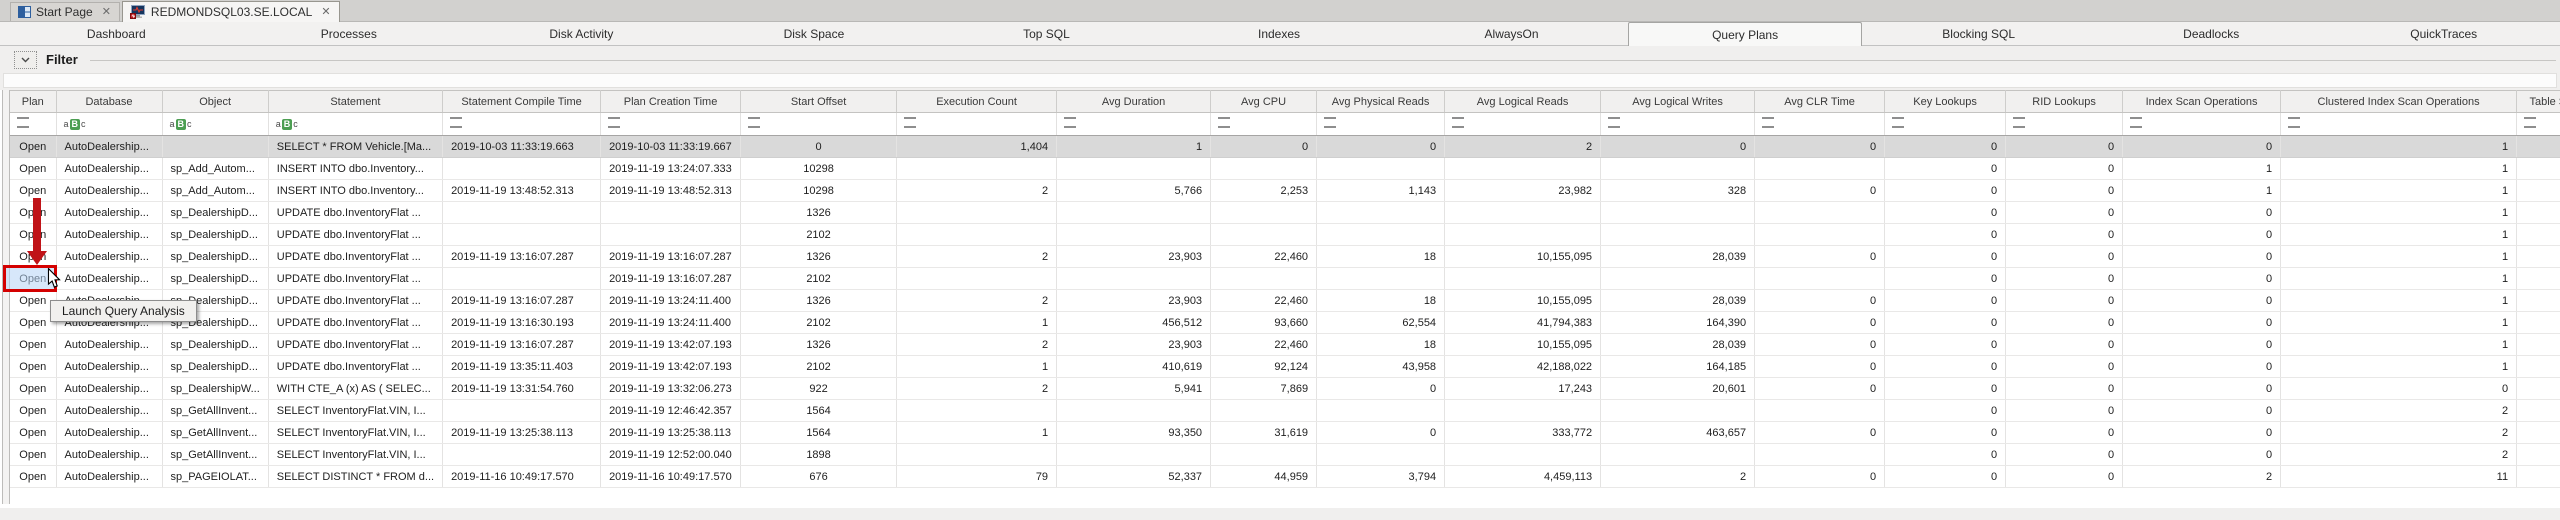 The width and height of the screenshot is (2560, 520). What do you see at coordinates (2211, 33) in the screenshot?
I see `tab-deadlocks: Deadlocks` at bounding box center [2211, 33].